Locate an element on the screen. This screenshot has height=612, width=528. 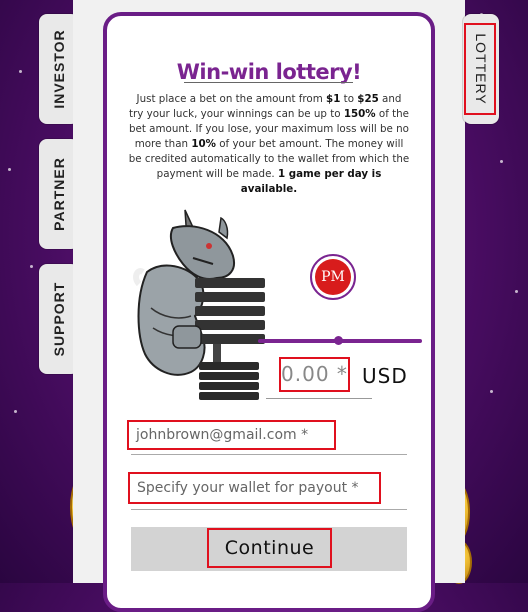
email-field: johnbrown@gmail.com * is located at coordinates (231, 435).